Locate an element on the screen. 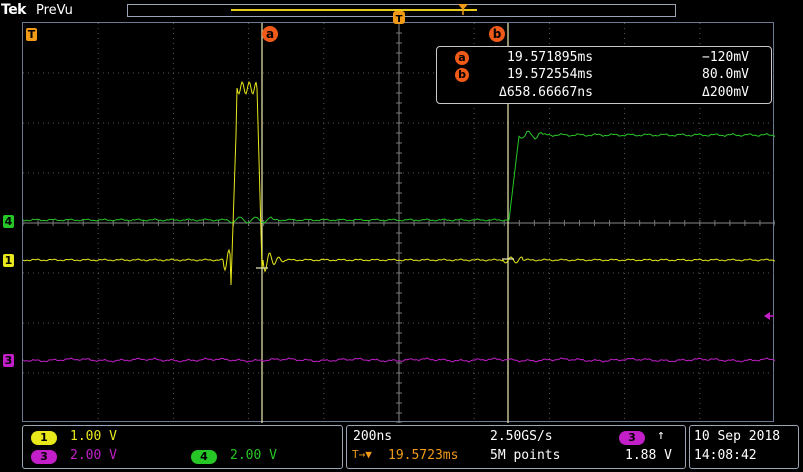 The height and width of the screenshot is (472, 803). acquisition-mode: PreVu is located at coordinates (54, 10).